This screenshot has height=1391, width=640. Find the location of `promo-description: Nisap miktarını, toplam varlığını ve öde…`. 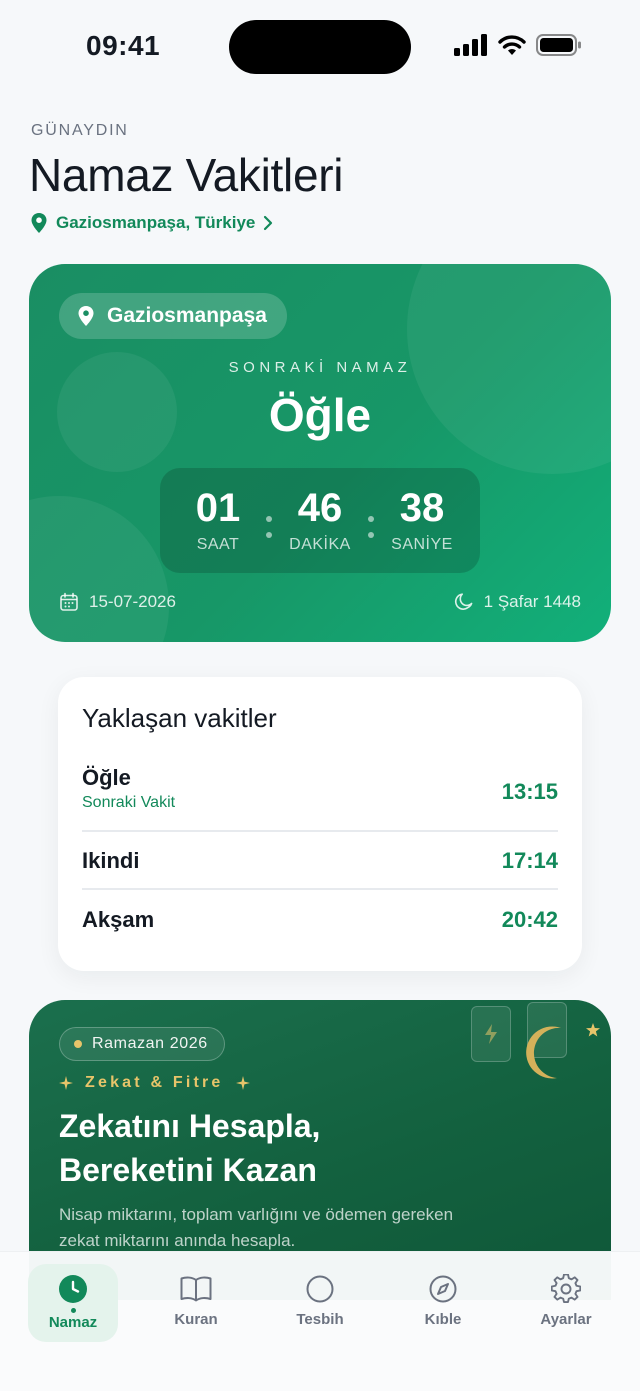

promo-description: Nisap miktarını, toplam varlığını ve öde… is located at coordinates (256, 1227).